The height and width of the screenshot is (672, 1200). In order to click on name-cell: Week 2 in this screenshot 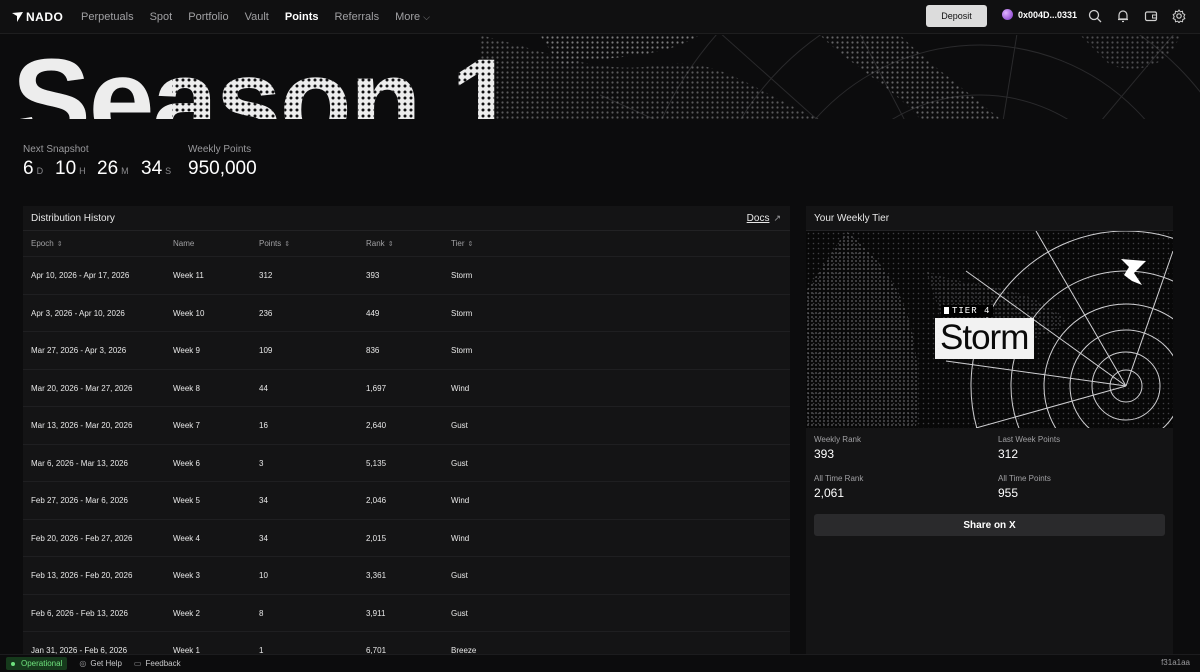, I will do `click(186, 613)`.